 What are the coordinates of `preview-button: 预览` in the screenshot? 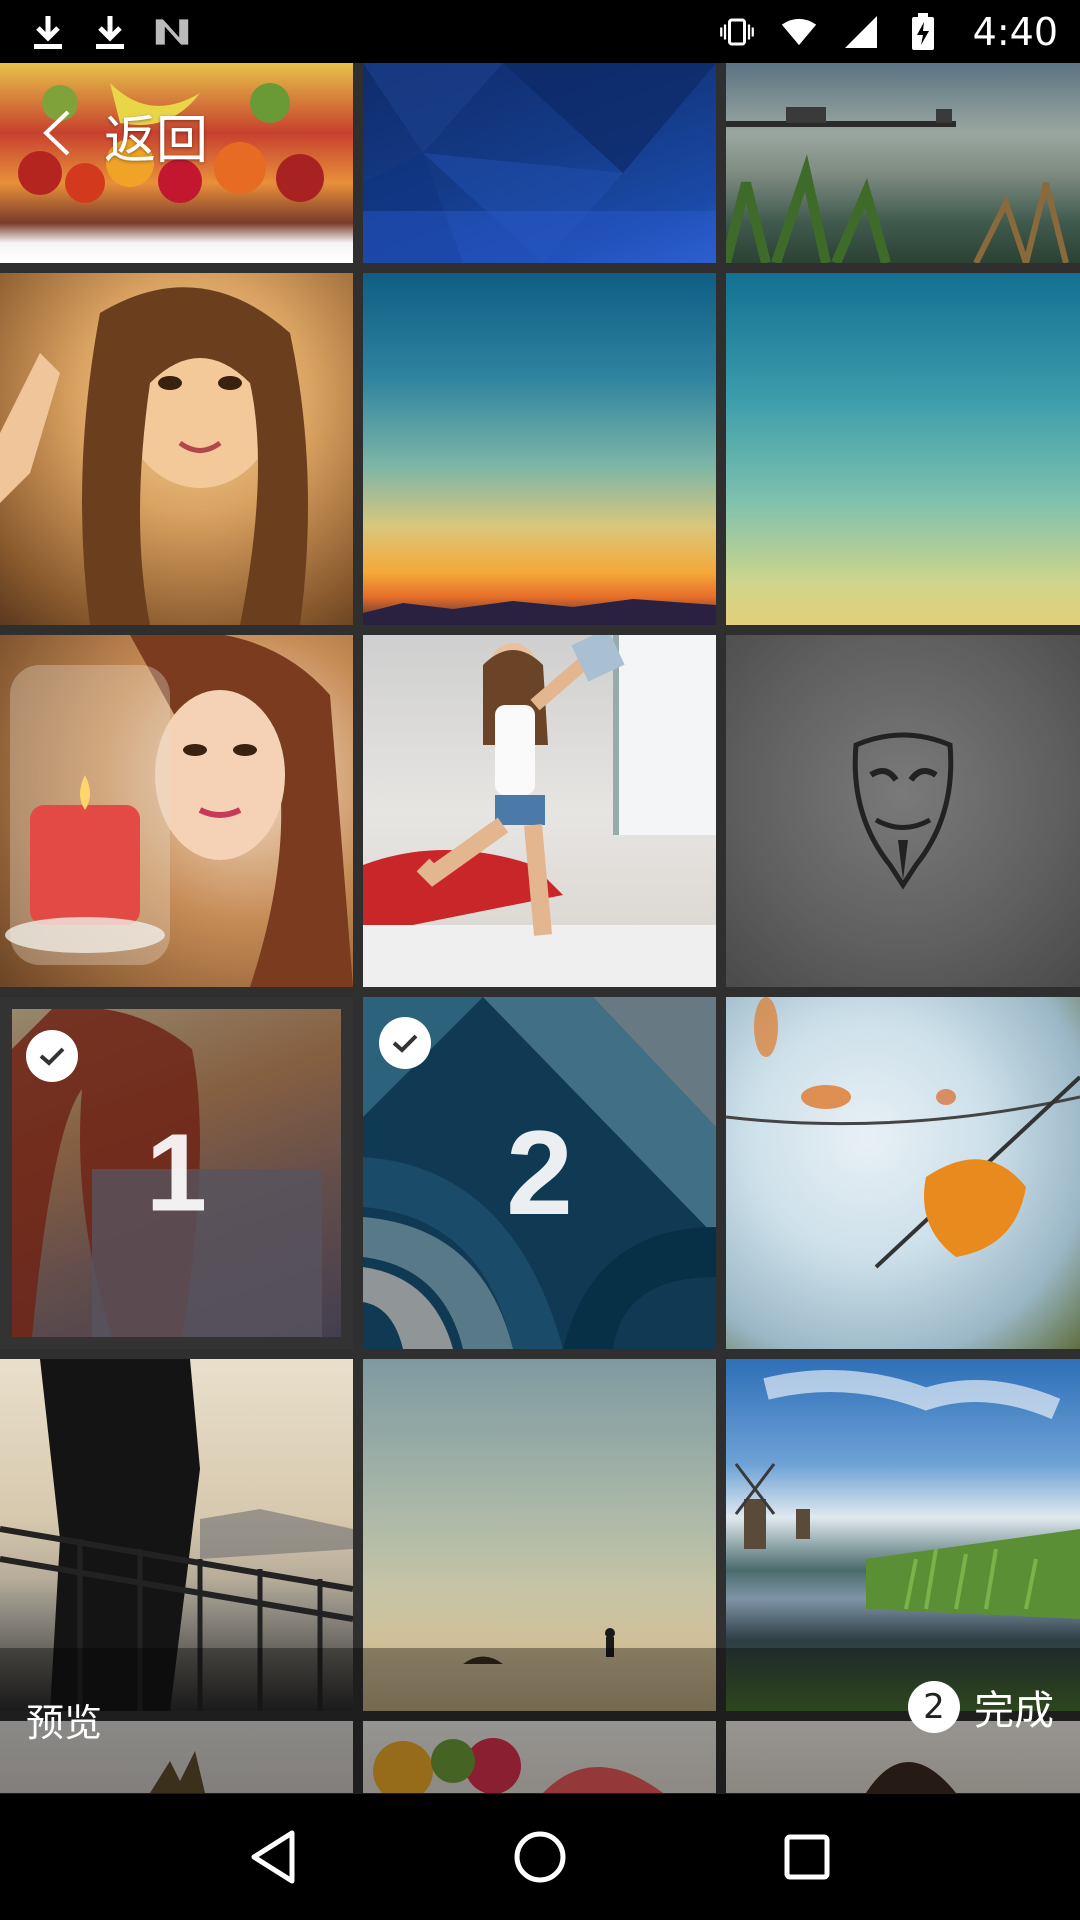 It's located at (64, 1719).